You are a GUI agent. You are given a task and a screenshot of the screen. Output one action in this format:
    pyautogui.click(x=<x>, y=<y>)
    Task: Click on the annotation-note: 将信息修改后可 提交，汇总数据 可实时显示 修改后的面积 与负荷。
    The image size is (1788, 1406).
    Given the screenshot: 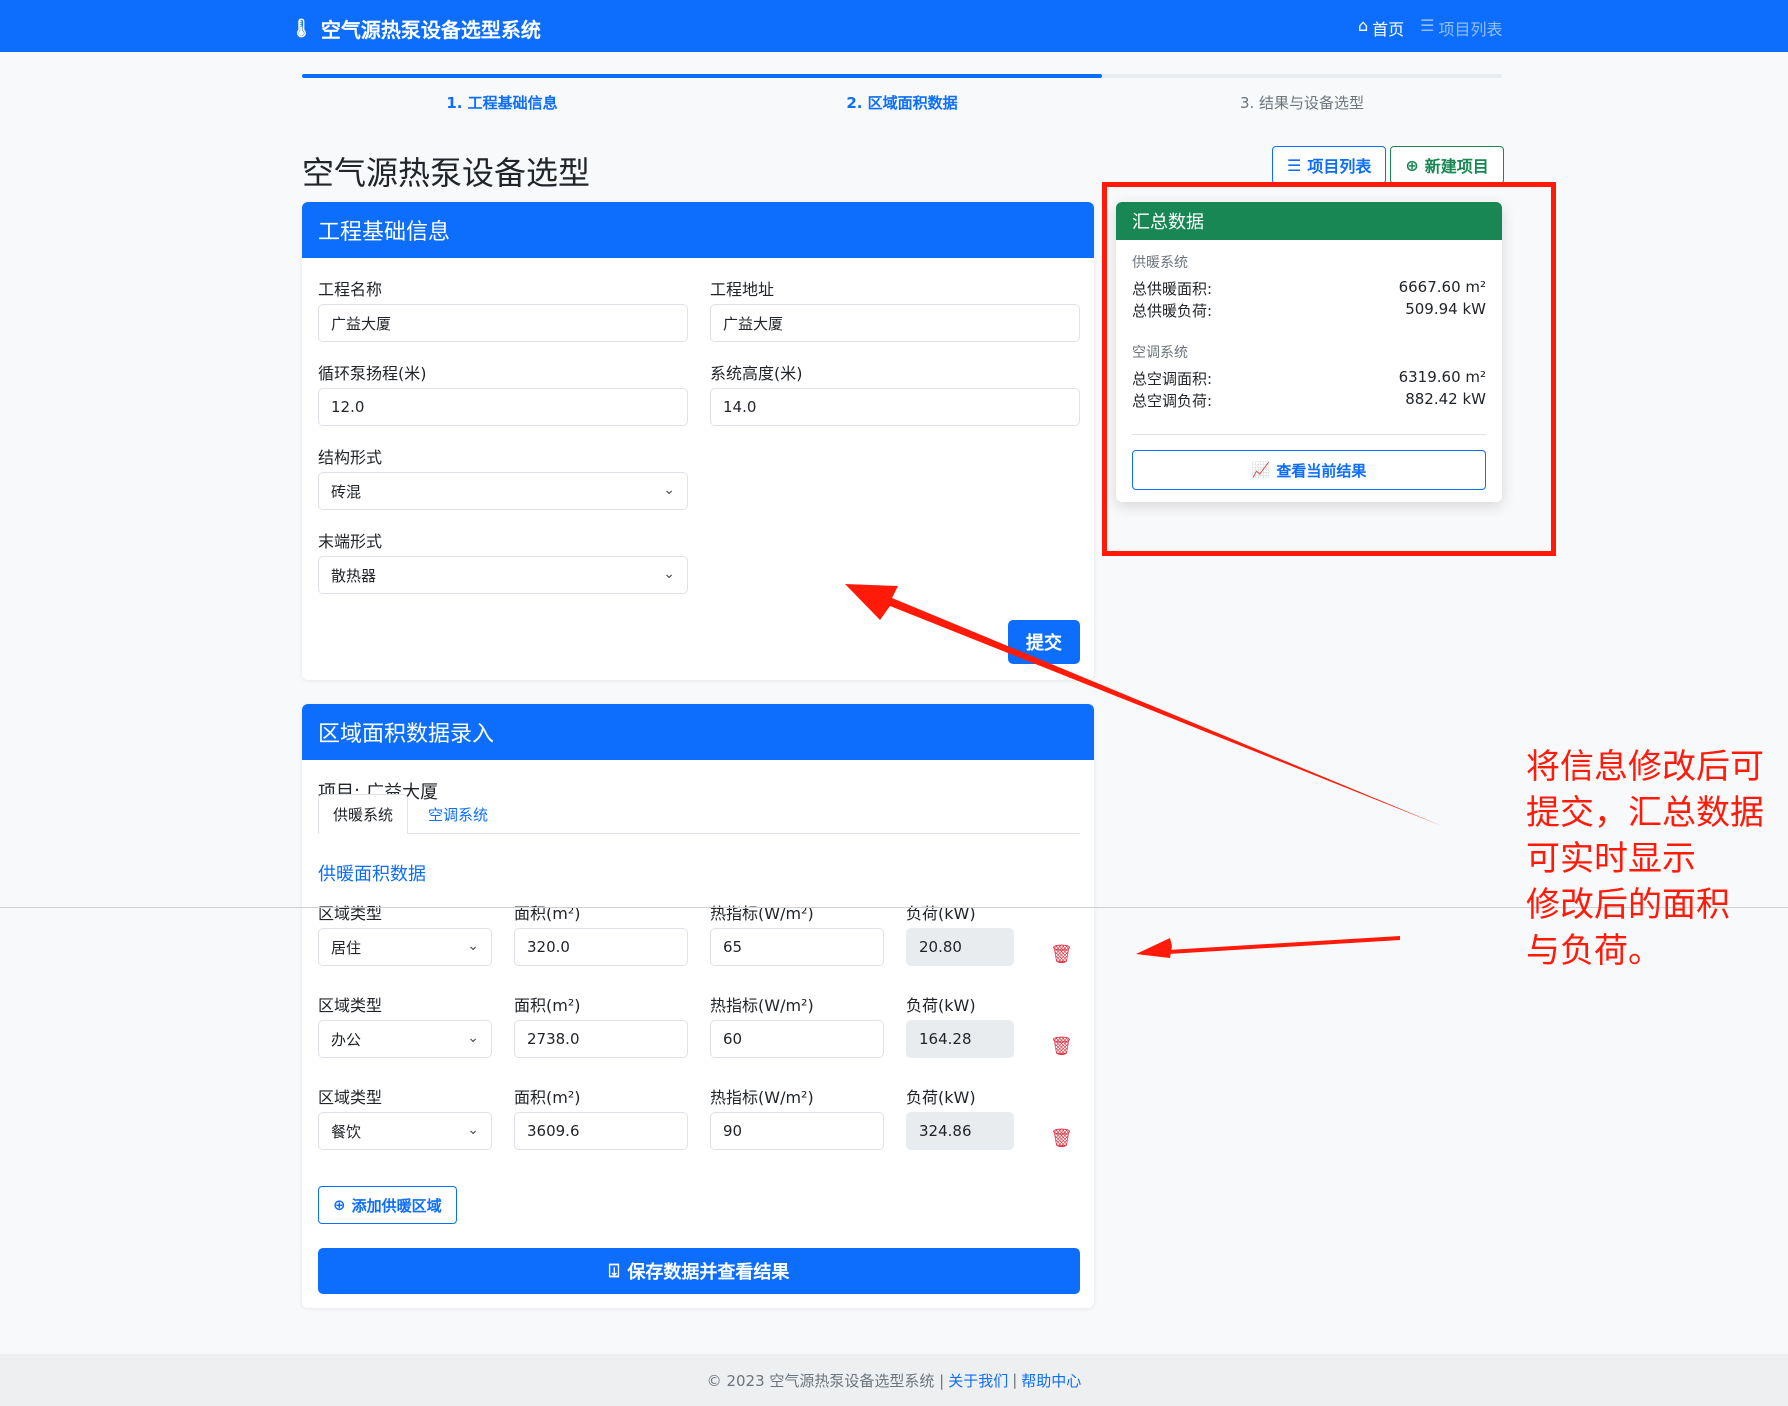 What is the action you would take?
    pyautogui.click(x=1657, y=859)
    